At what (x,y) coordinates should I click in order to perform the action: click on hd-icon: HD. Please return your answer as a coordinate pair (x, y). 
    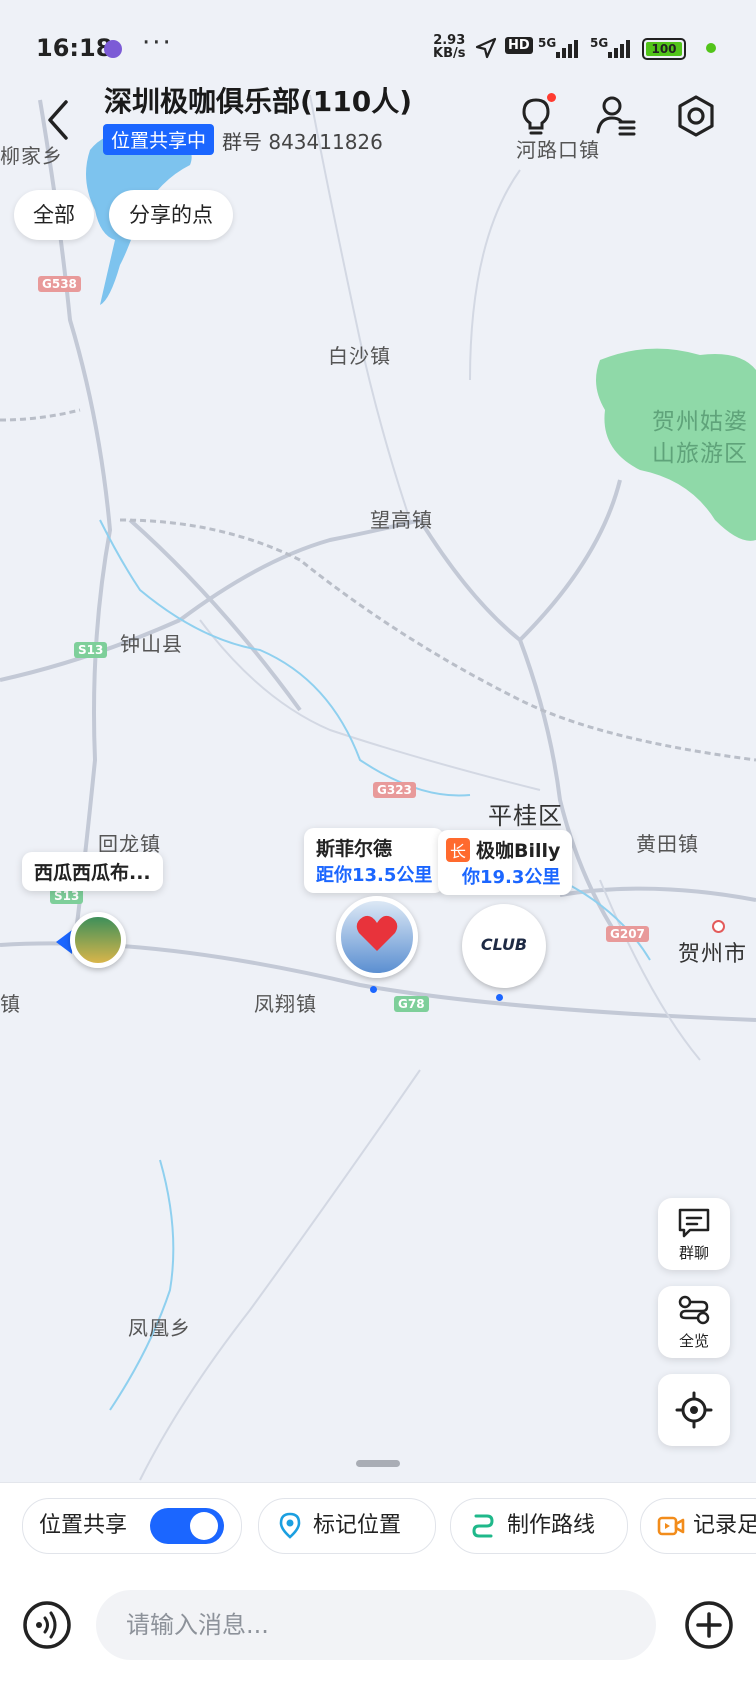
    Looking at the image, I should click on (519, 45).